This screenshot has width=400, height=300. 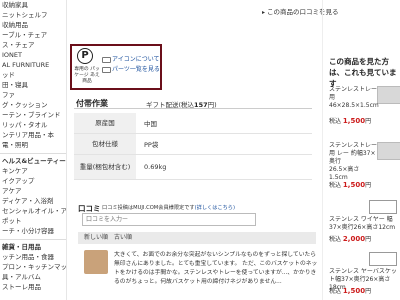 I want to click on related-title: この商品を見た方は、これも見ています, so click(x=363, y=72).